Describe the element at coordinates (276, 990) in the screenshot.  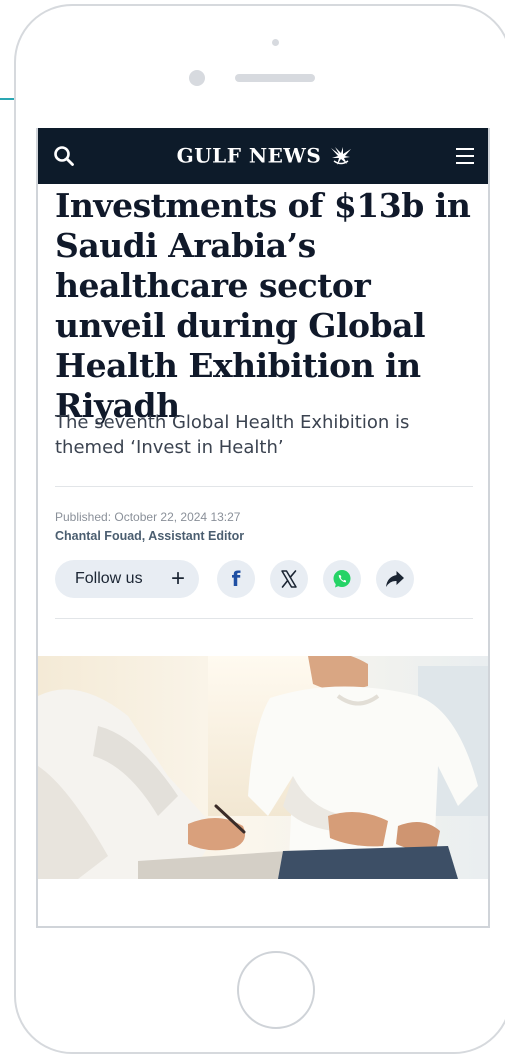
I see `home-button` at that location.